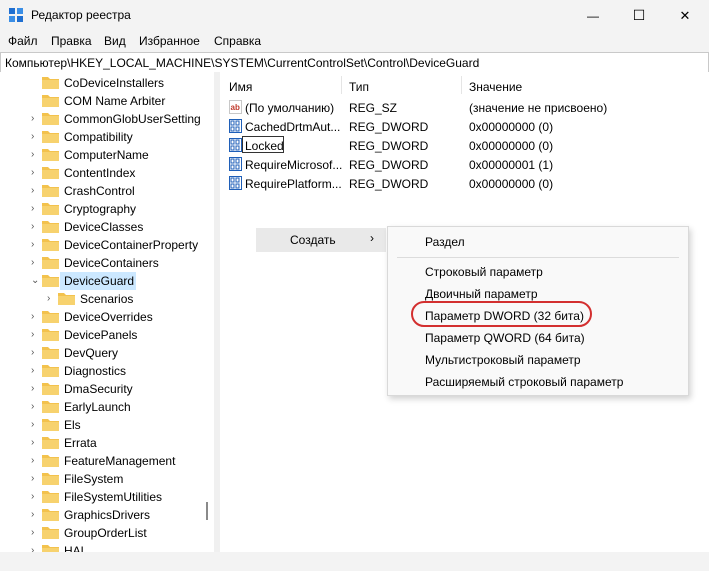  Describe the element at coordinates (107, 299) in the screenshot. I see `tree-item: › Scenarios` at that location.